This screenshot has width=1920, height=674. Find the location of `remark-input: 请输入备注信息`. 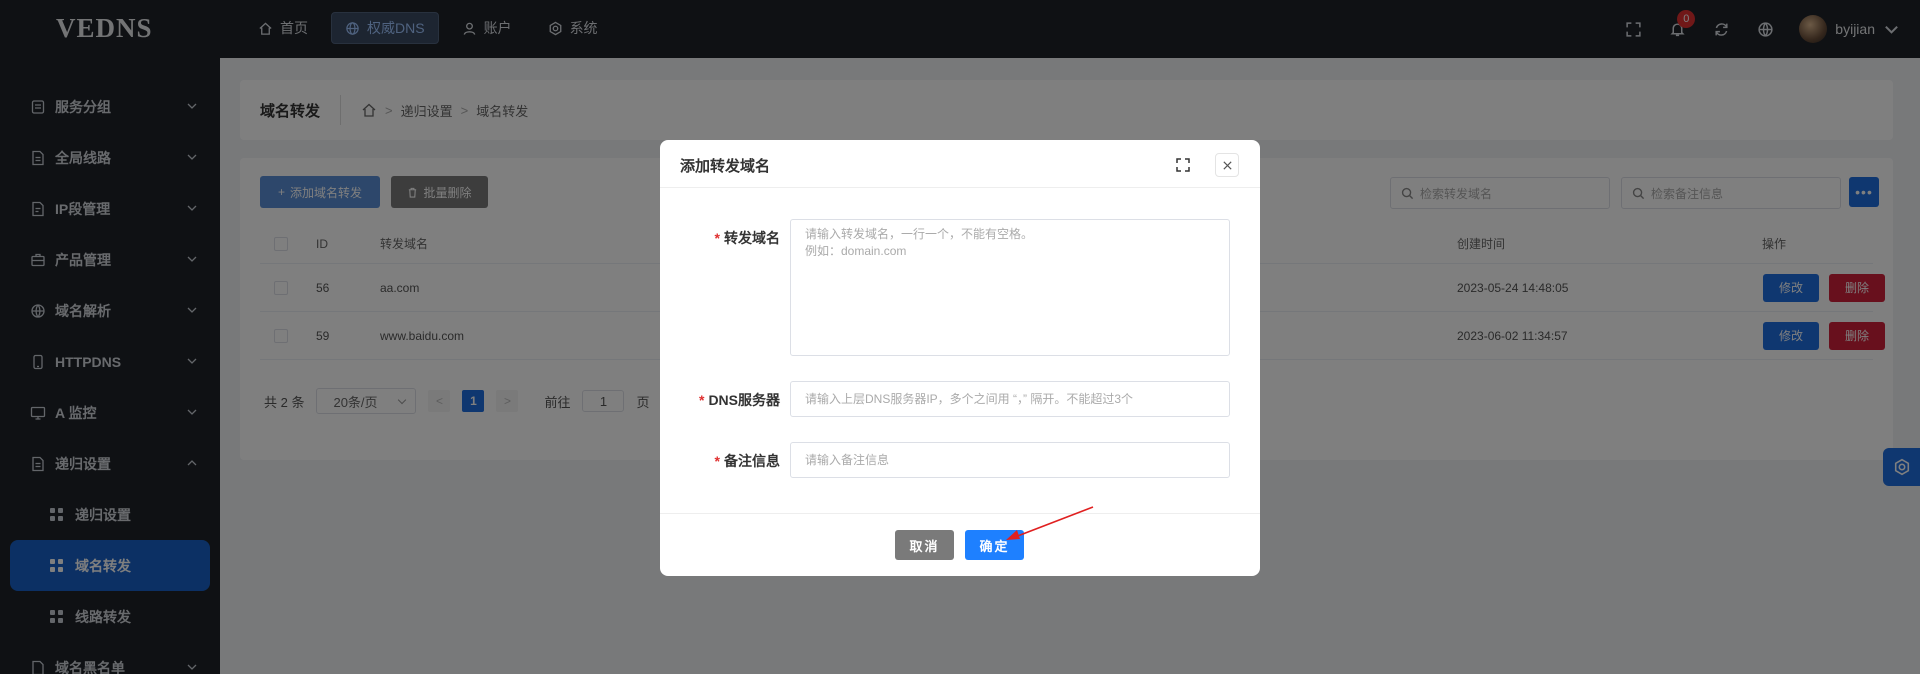

remark-input: 请输入备注信息 is located at coordinates (1010, 460).